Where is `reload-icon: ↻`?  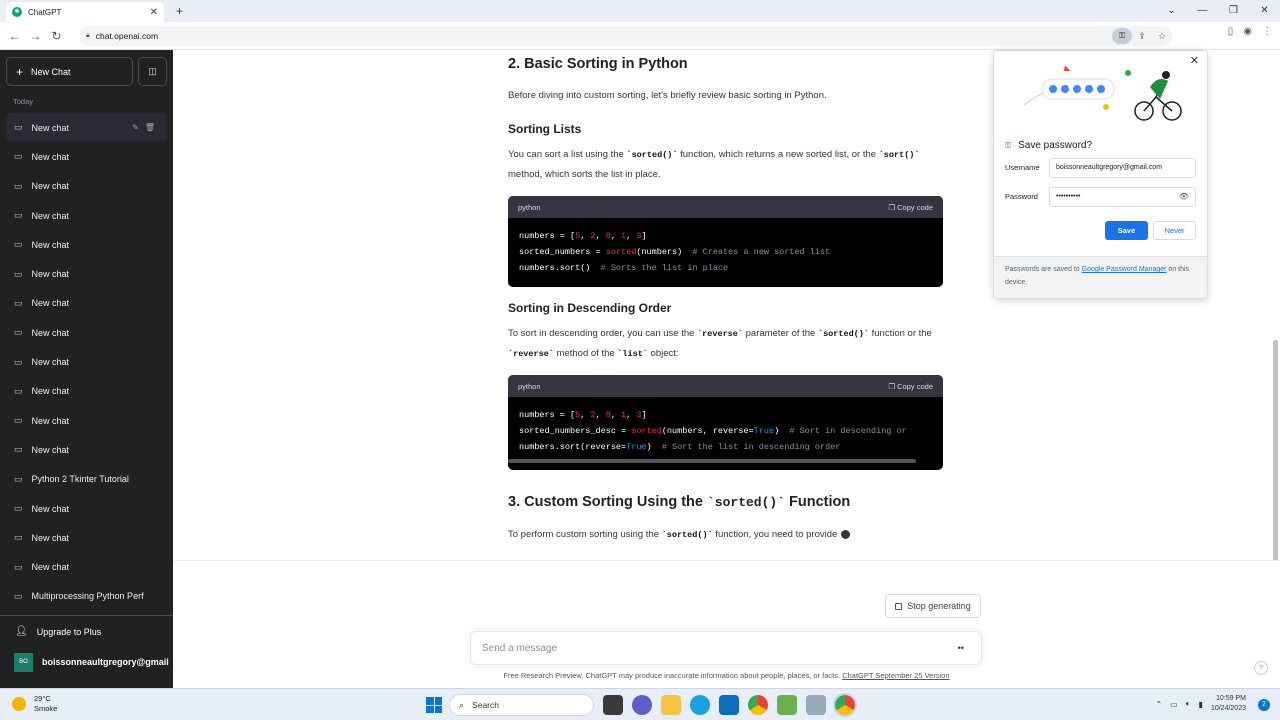 reload-icon: ↻ is located at coordinates (56, 36).